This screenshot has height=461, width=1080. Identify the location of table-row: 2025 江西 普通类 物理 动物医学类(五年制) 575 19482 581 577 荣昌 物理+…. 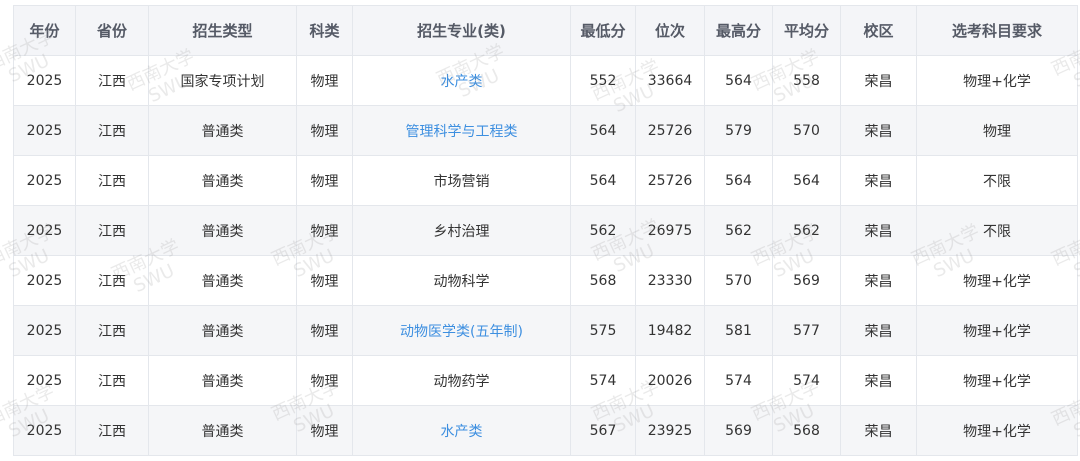
(545, 330).